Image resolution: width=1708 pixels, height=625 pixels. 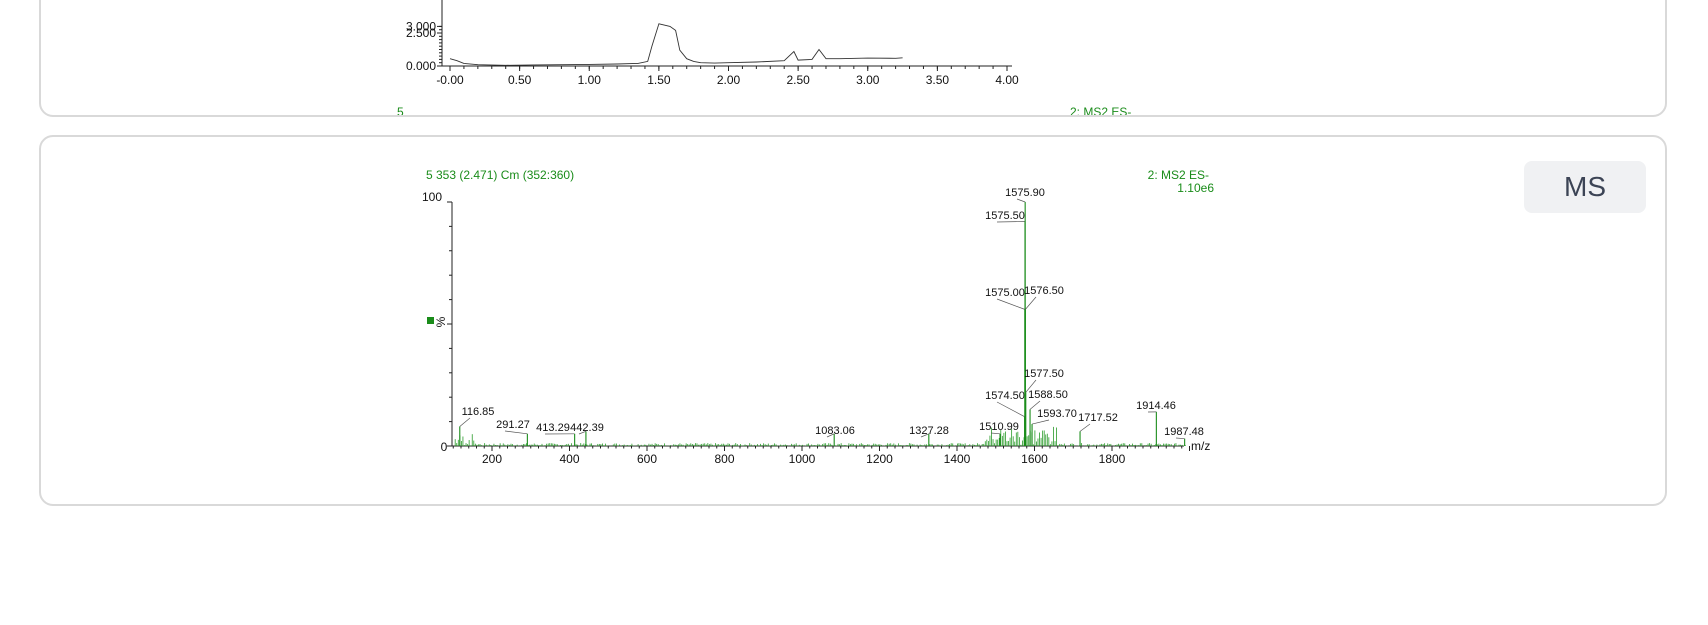 I want to click on chrom-y-tick-label: 0.000, so click(x=421, y=66).